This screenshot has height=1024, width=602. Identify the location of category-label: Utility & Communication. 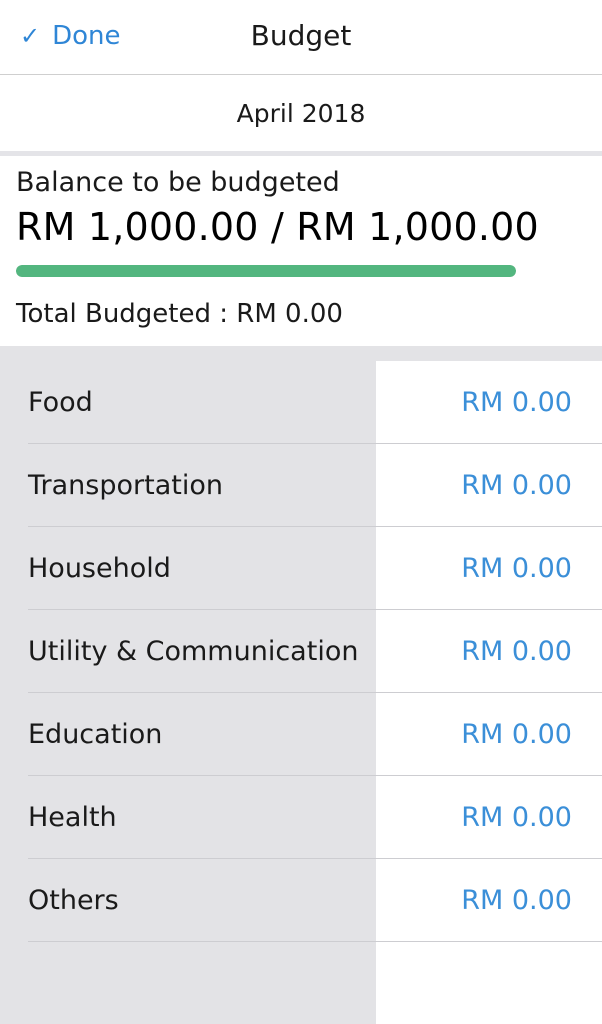
(193, 651).